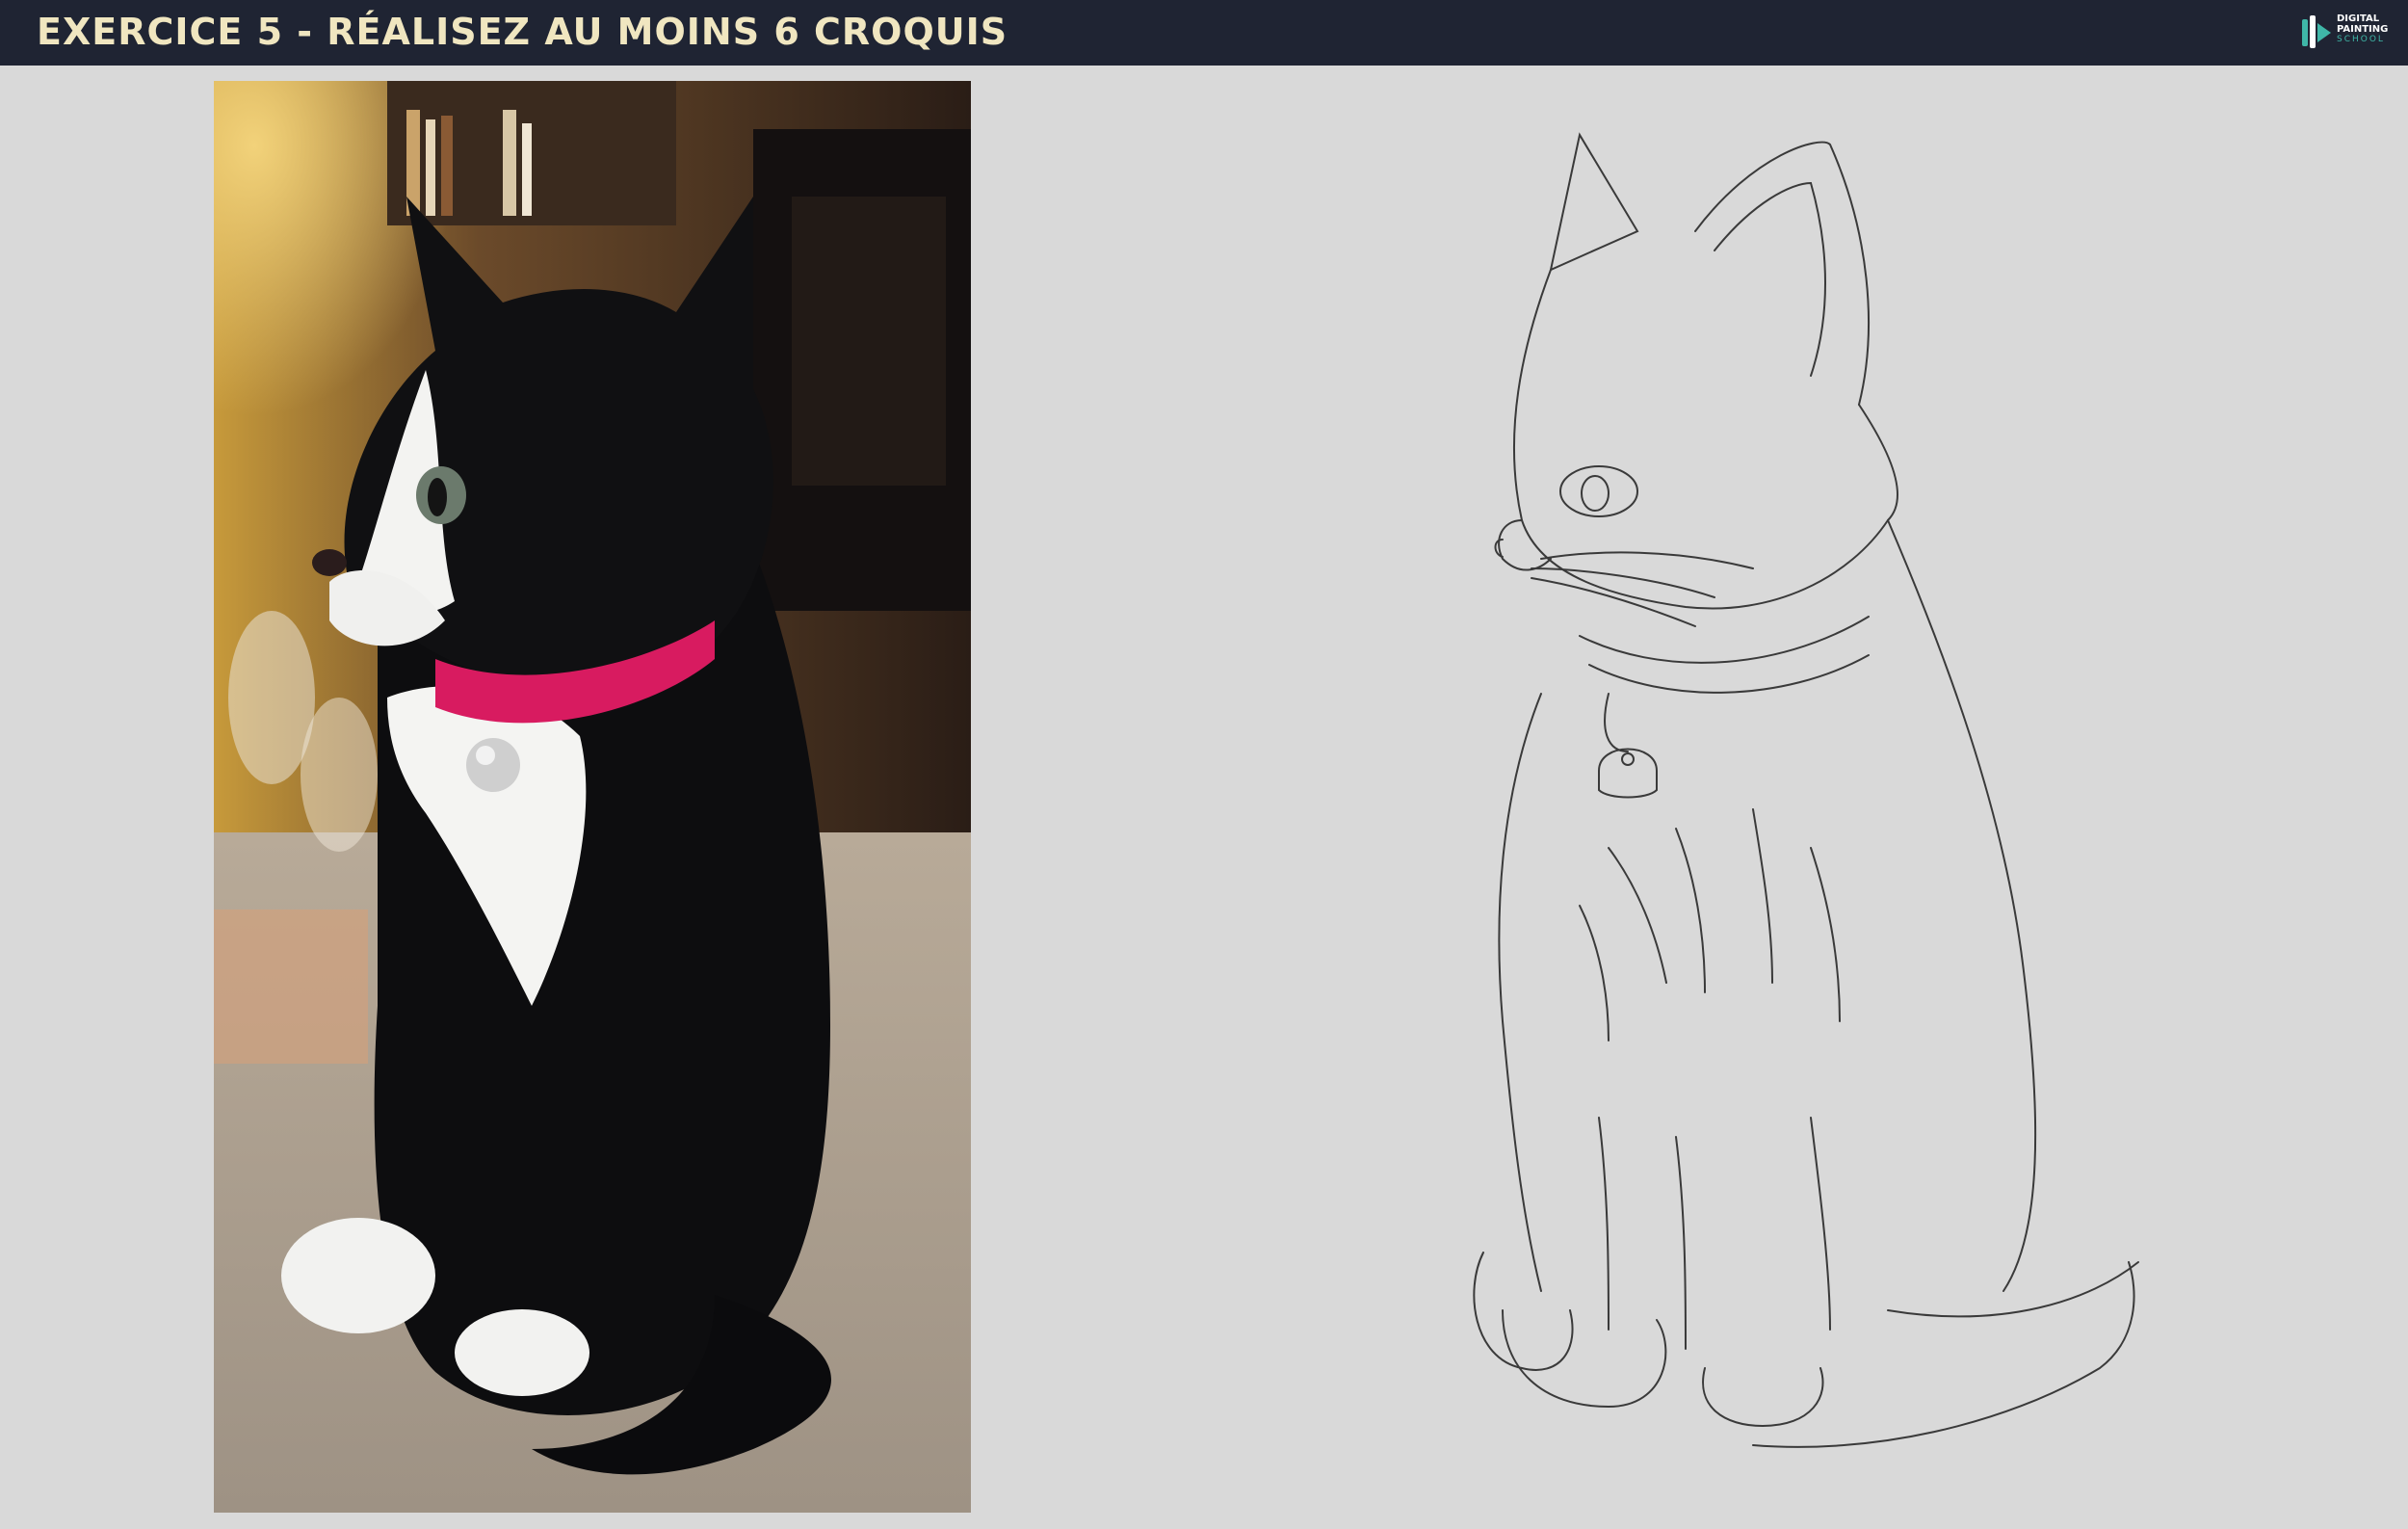  I want to click on brush-logo-icon, so click(2316, 31).